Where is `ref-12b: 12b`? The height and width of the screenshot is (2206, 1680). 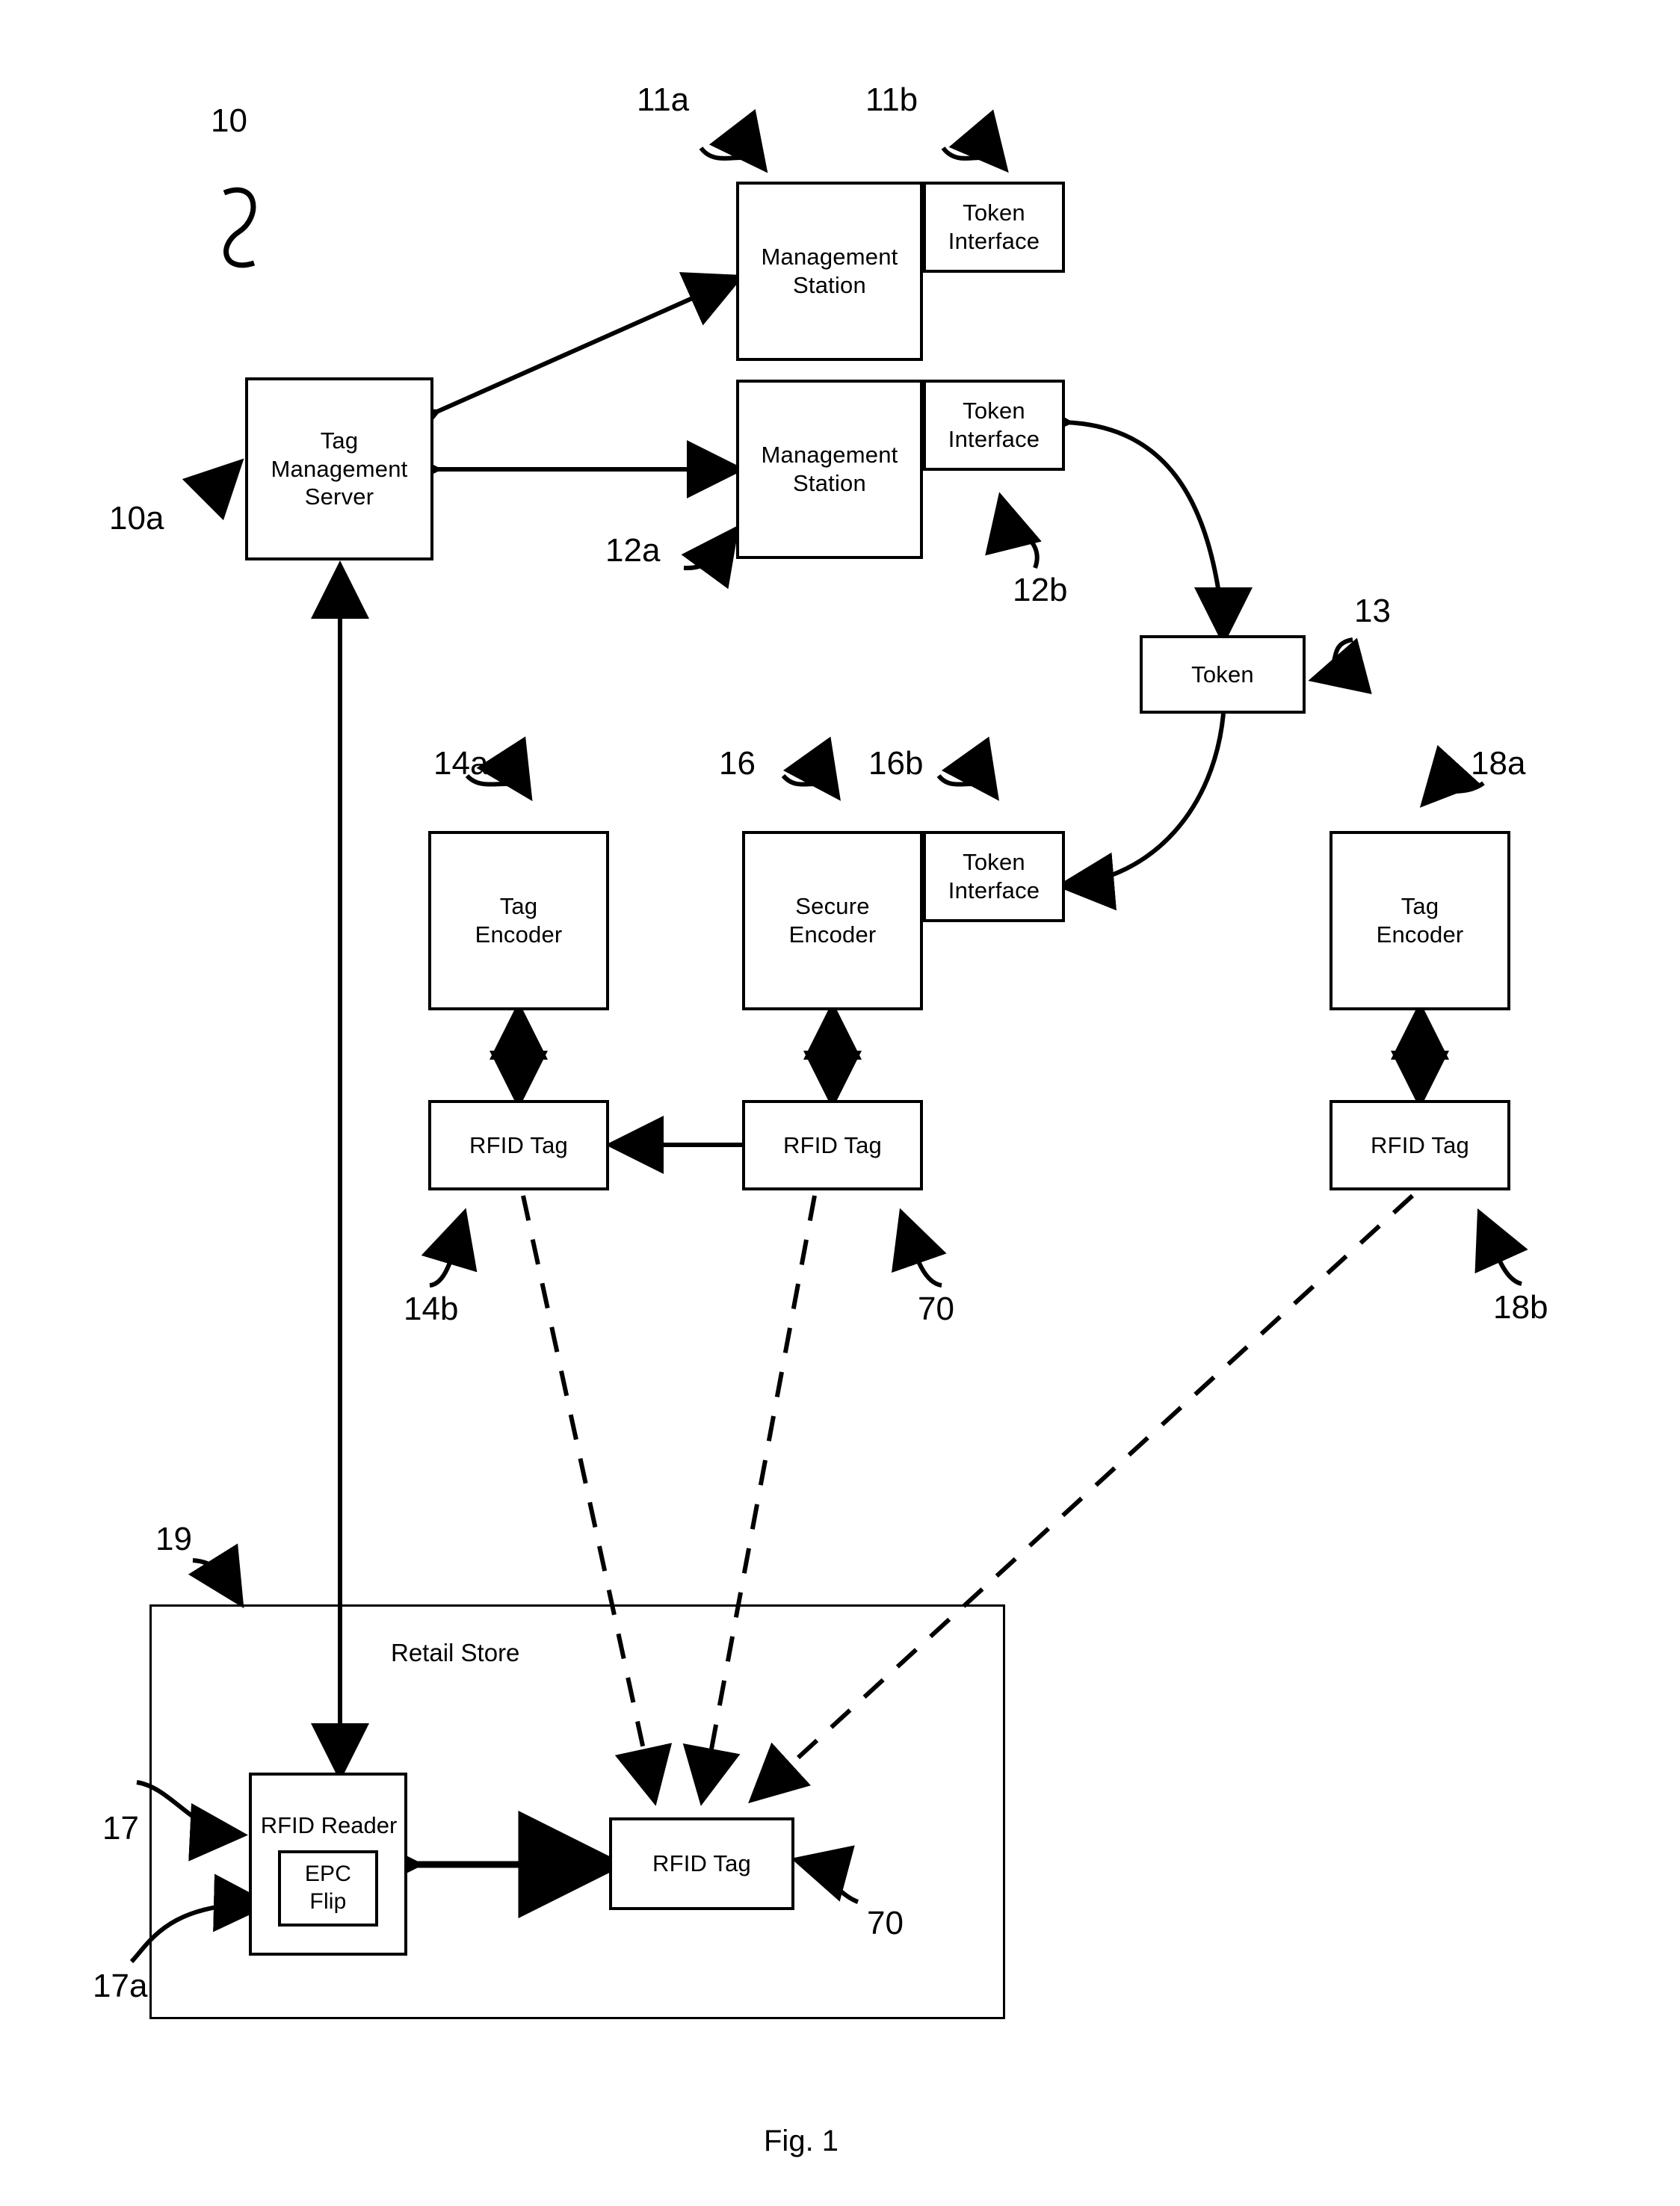
ref-12b: 12b is located at coordinates (1040, 590).